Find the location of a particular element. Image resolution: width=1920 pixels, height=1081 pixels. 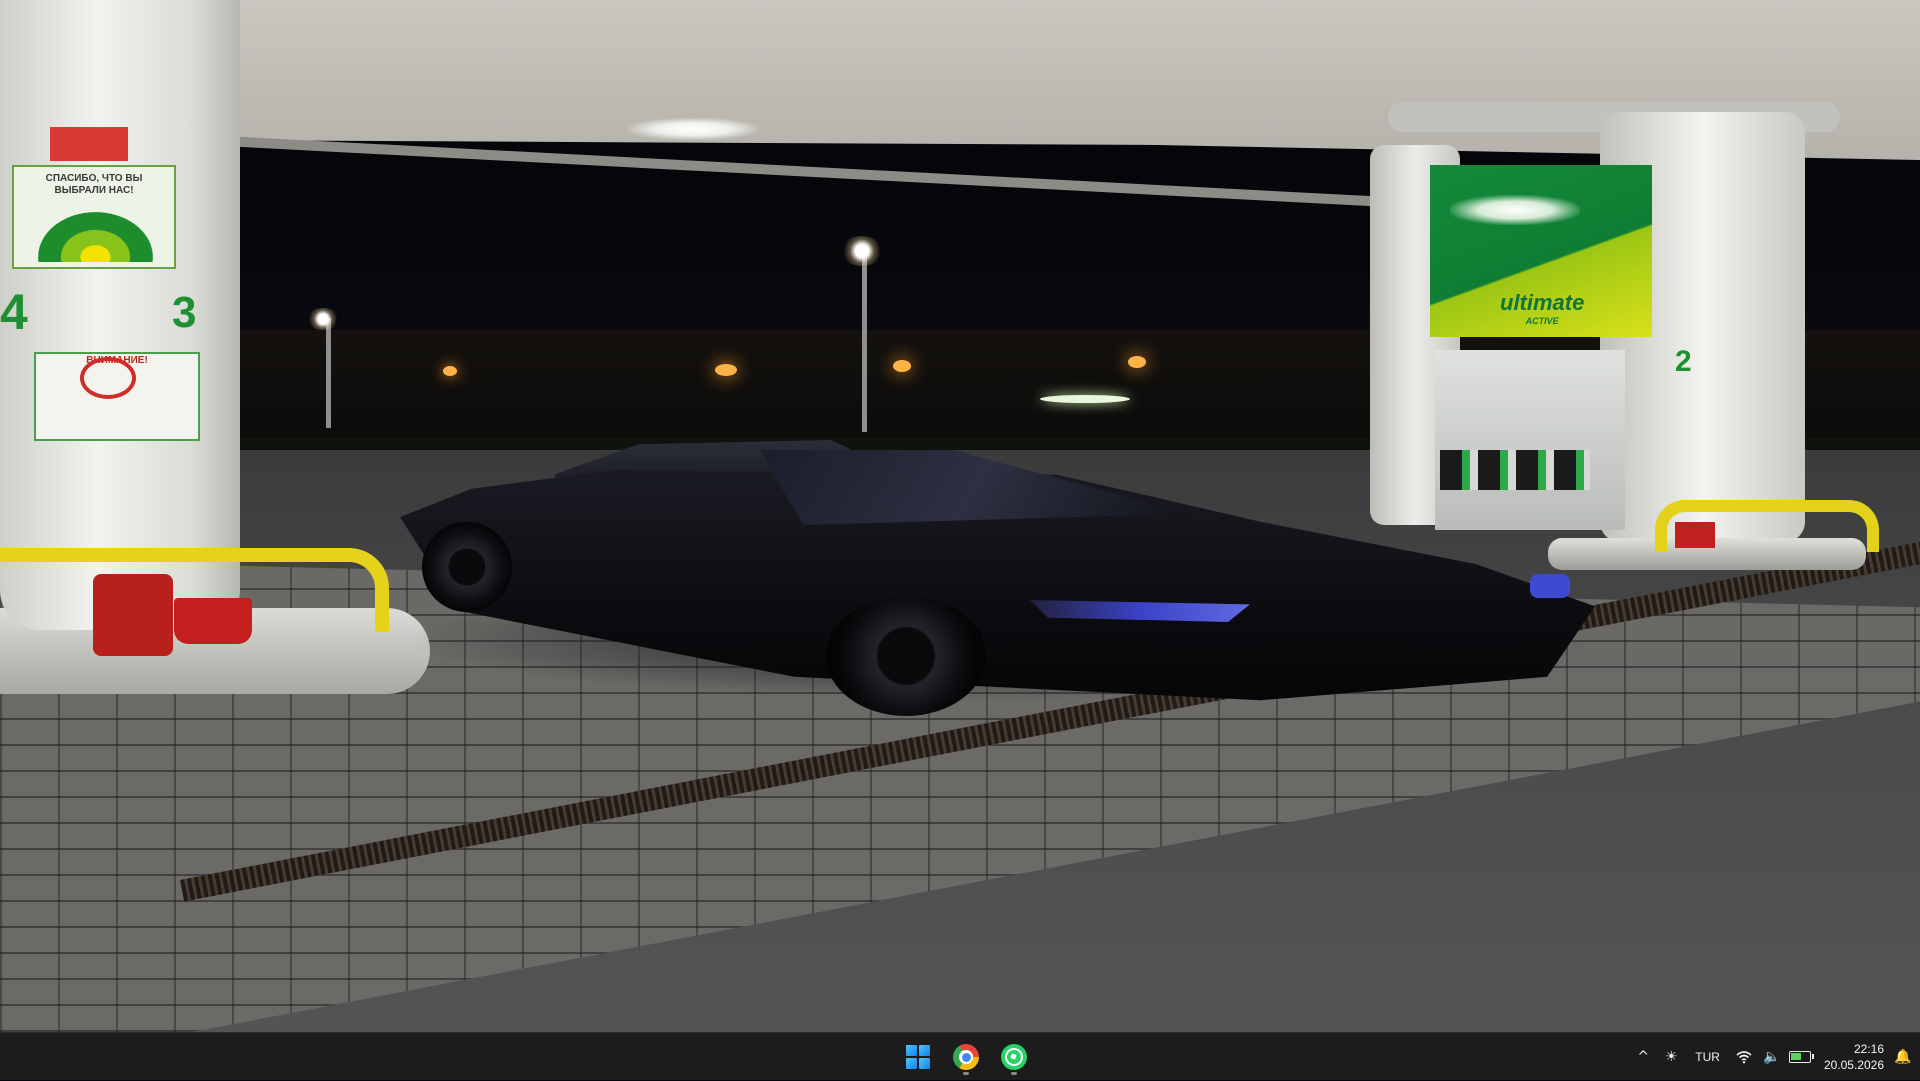

panel-brand-text: ultimate ACTIVE is located at coordinates (1542, 308).